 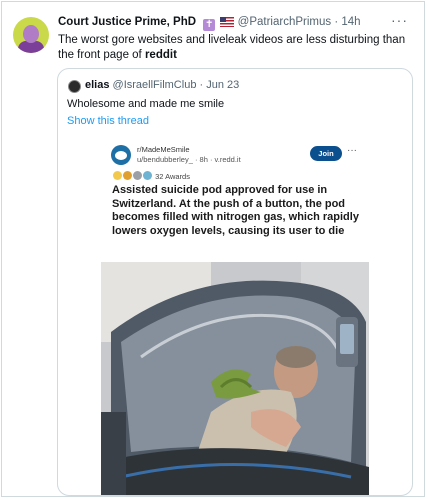 I want to click on us-flag-icon, so click(x=227, y=22).